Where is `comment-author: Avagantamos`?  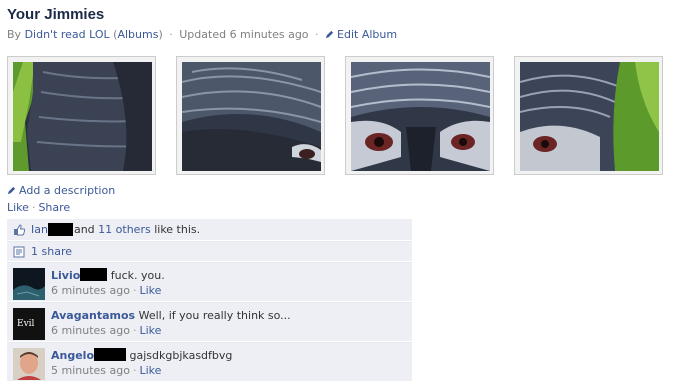 comment-author: Avagantamos is located at coordinates (93, 315).